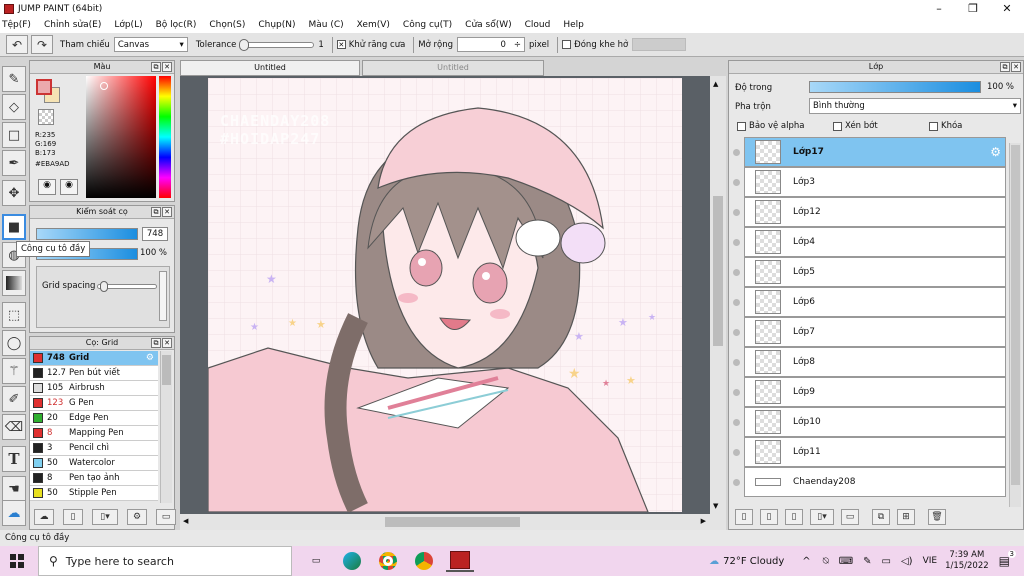 The width and height of the screenshot is (1024, 576). Describe the element at coordinates (460, 561) in the screenshot. I see `jump-paint-taskbar-icon` at that location.